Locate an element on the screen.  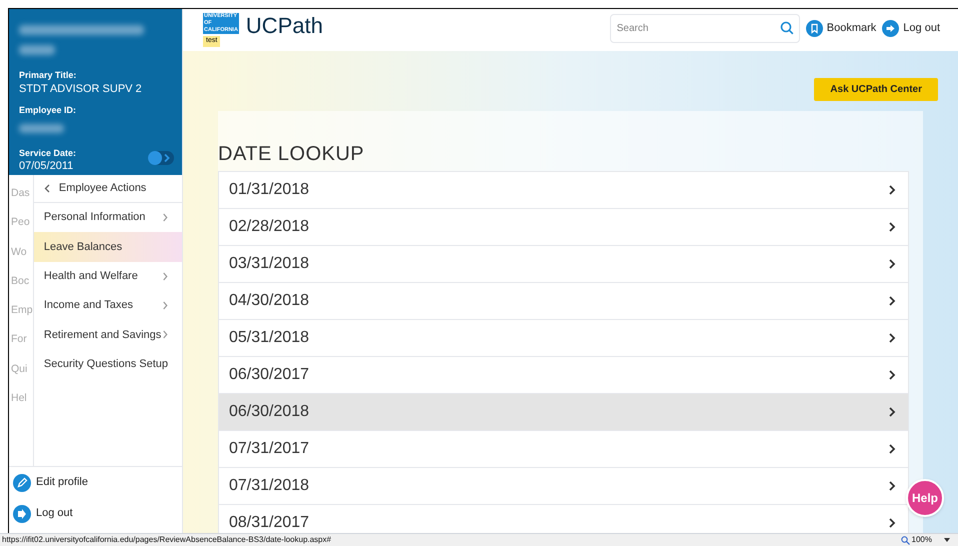
dropdown-caret-icon is located at coordinates (947, 540).